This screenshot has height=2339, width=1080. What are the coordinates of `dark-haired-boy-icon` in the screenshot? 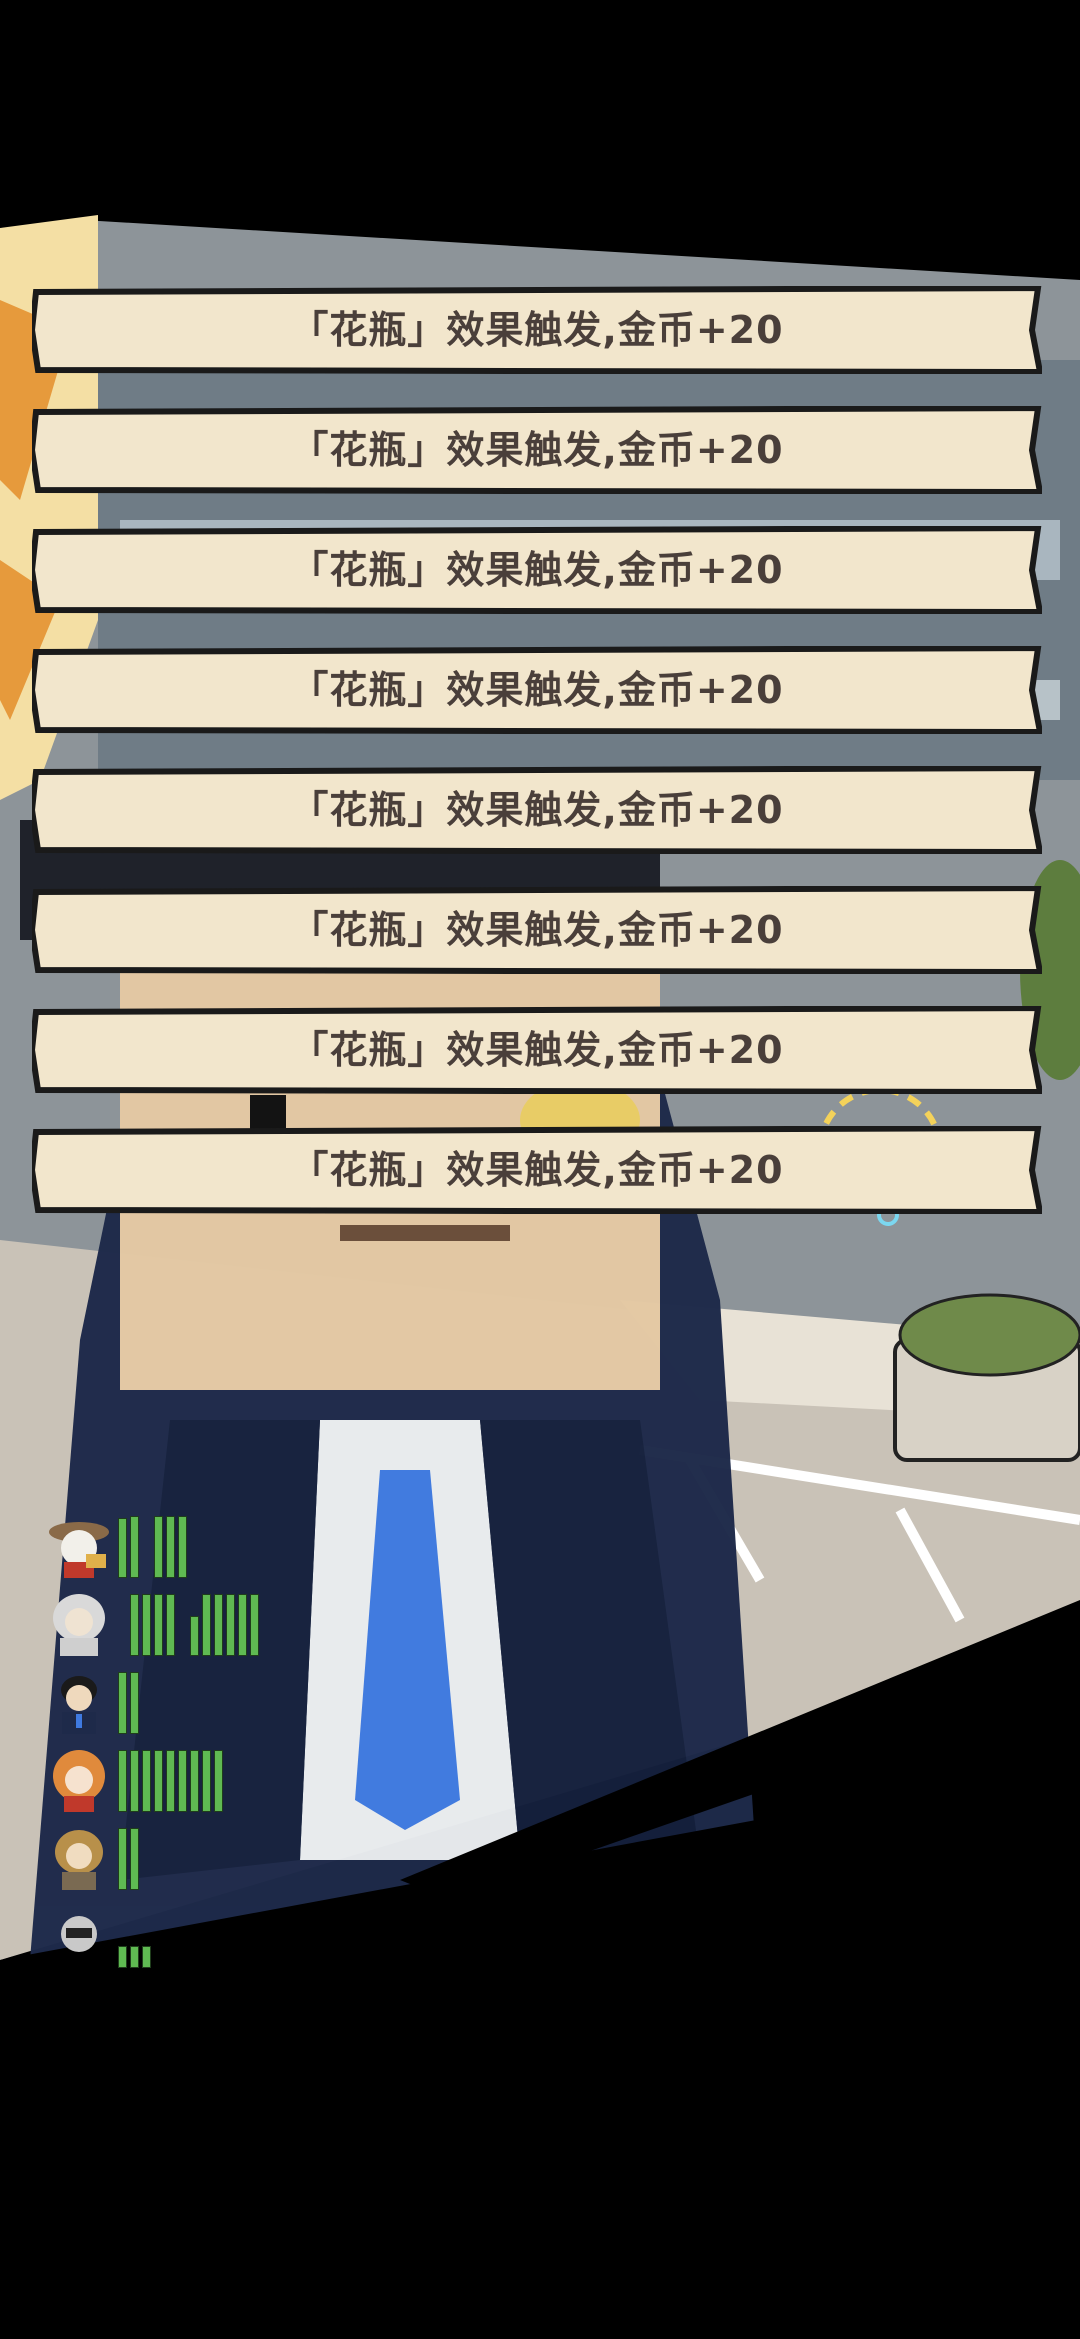 It's located at (79, 1705).